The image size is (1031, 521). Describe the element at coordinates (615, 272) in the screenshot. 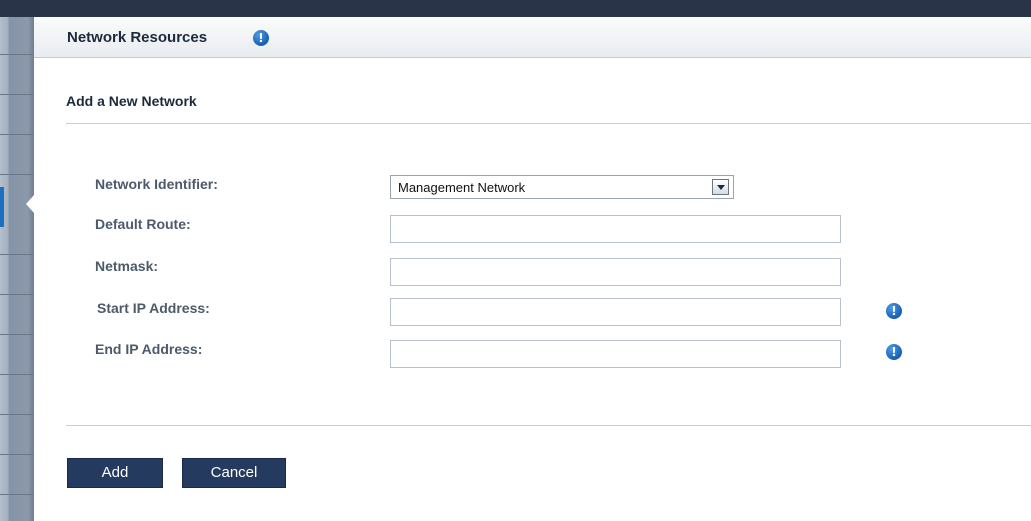

I see `netmask-input` at that location.